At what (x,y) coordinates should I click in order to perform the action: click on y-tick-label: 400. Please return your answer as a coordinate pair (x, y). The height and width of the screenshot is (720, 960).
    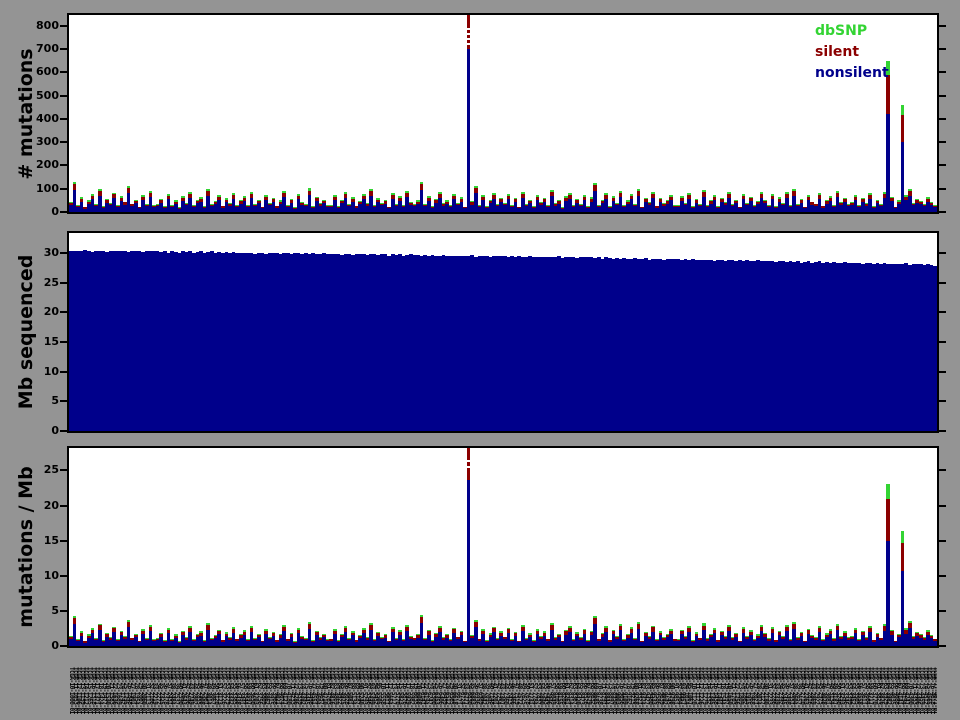
    Looking at the image, I should click on (47, 118).